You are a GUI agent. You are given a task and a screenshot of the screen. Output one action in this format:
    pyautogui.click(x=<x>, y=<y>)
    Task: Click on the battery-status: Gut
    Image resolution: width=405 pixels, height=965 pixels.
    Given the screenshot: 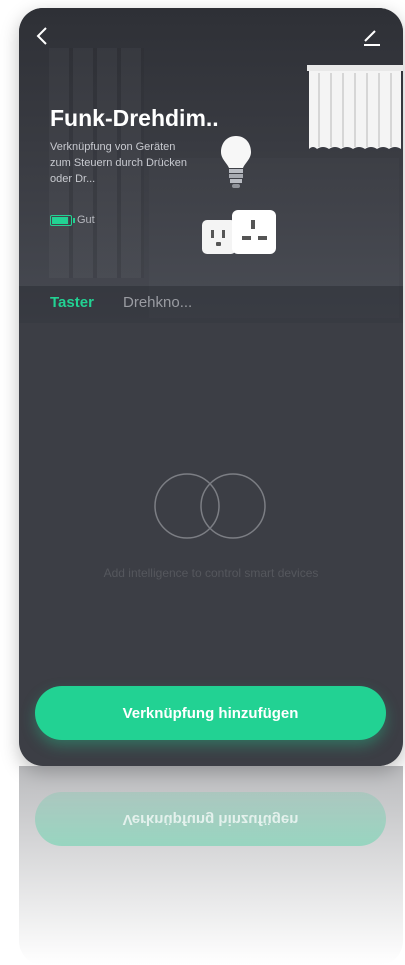 What is the action you would take?
    pyautogui.click(x=86, y=220)
    